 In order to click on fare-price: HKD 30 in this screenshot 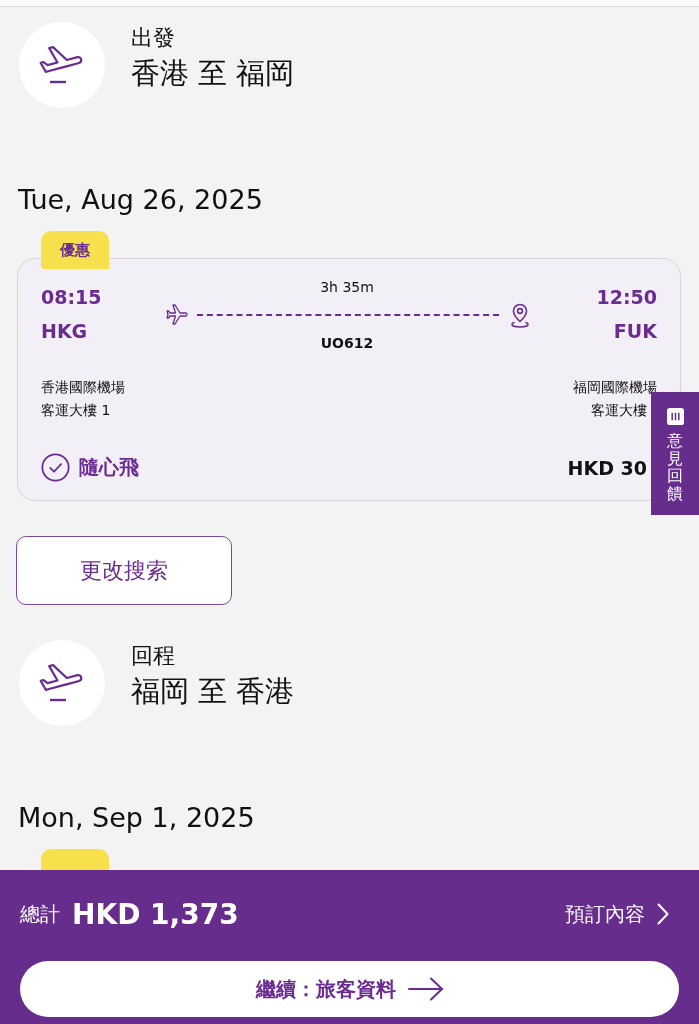, I will do `click(607, 467)`.